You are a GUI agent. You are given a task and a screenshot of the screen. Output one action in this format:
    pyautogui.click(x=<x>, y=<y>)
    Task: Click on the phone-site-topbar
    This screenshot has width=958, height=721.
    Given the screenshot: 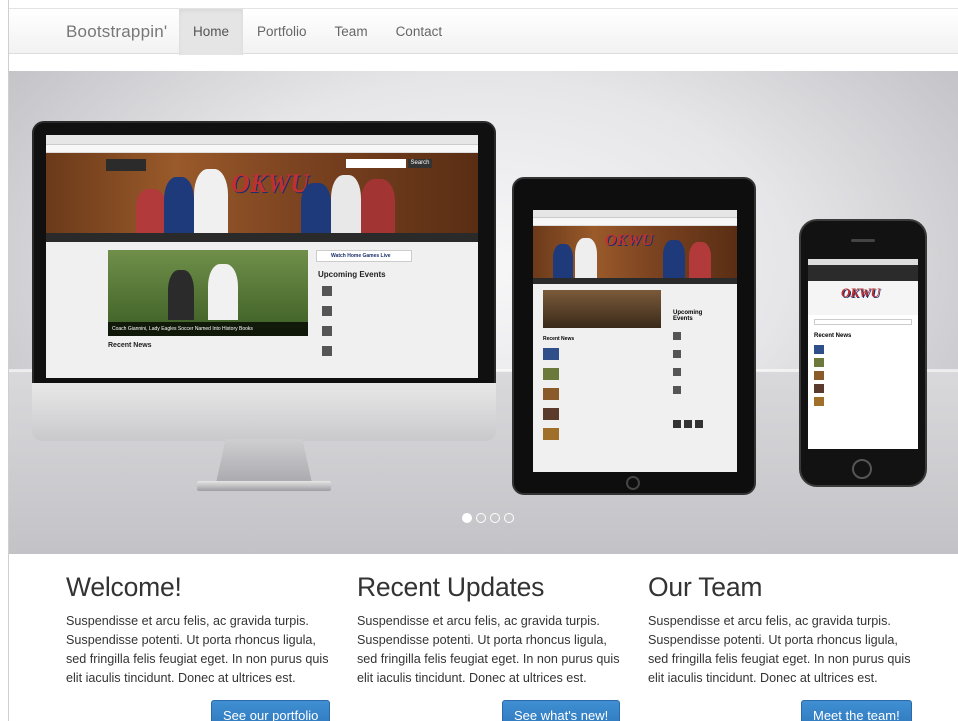 What is the action you would take?
    pyautogui.click(x=863, y=273)
    